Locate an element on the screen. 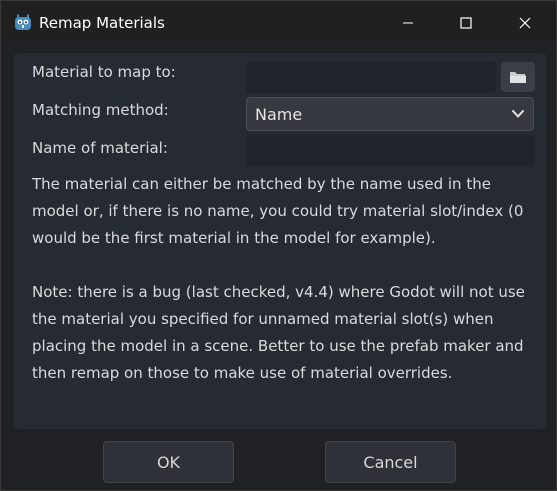 This screenshot has height=491, width=557. close-icon is located at coordinates (525, 22).